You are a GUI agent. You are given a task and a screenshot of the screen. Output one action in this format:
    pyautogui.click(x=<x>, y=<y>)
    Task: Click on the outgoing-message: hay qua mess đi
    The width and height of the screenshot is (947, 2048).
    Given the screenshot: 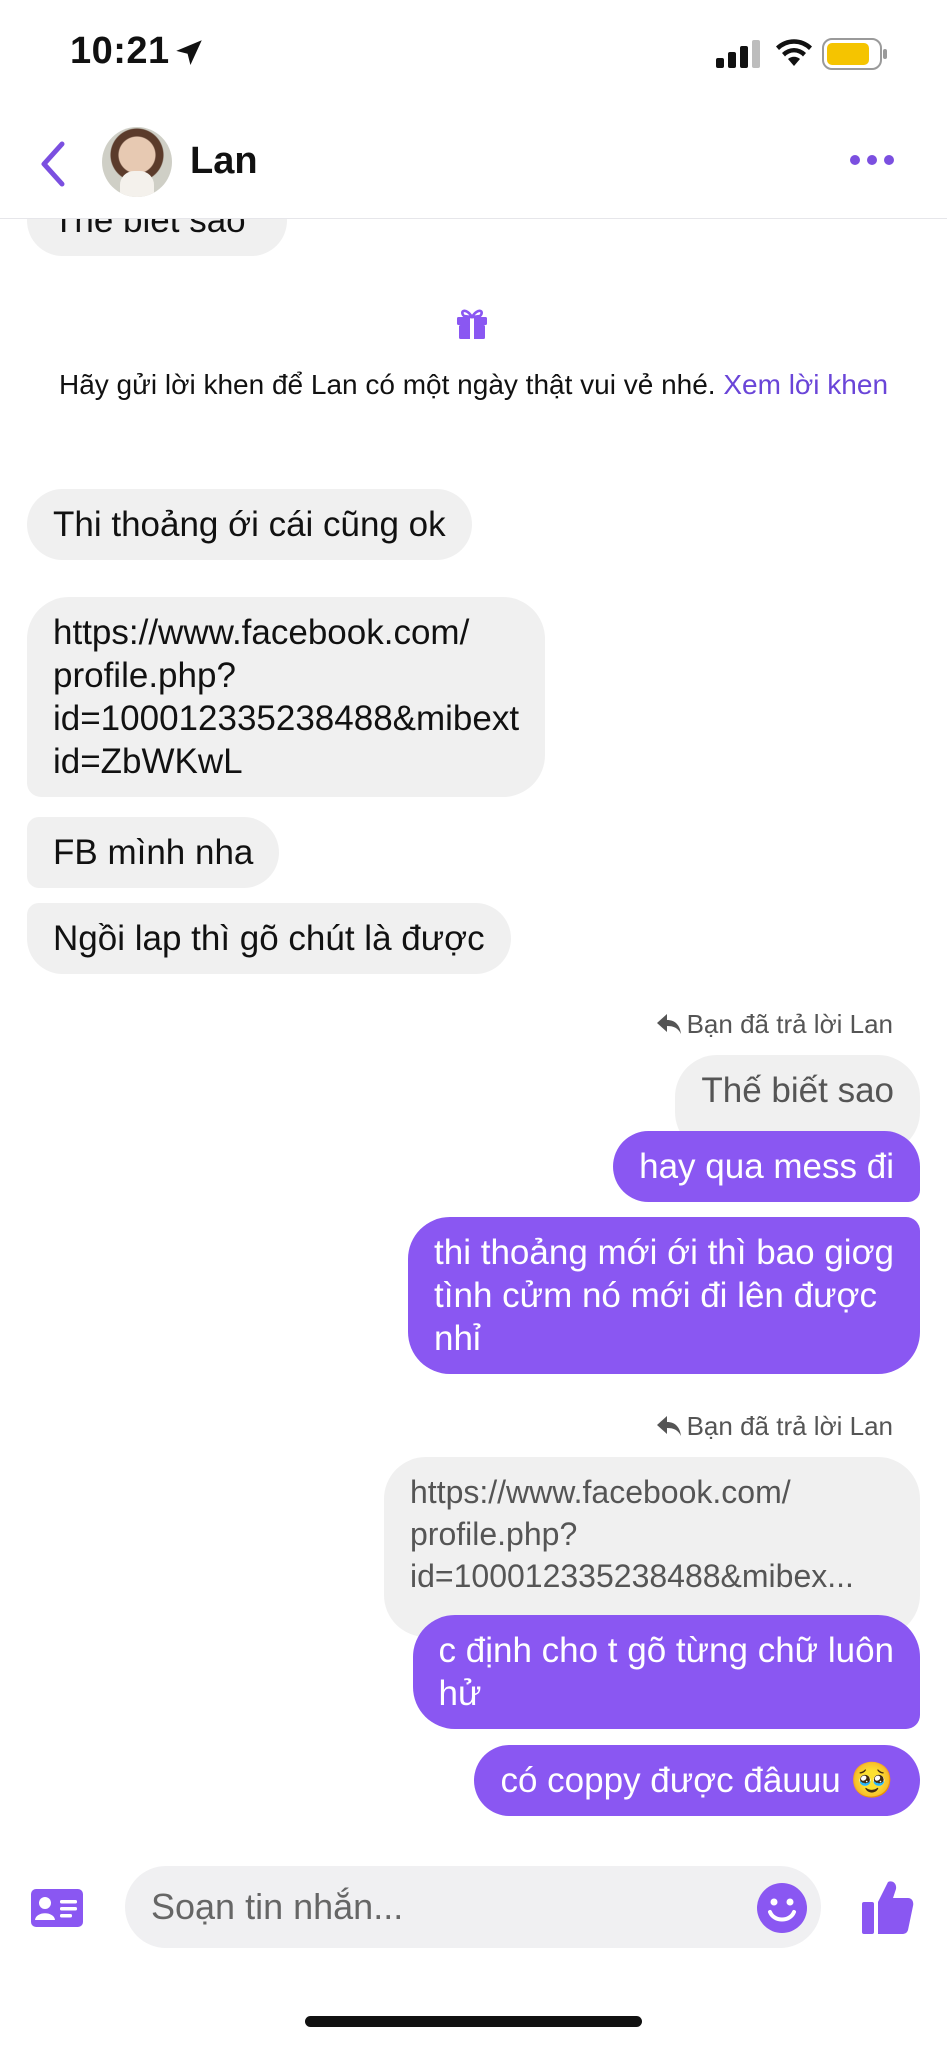 What is the action you would take?
    pyautogui.click(x=766, y=1166)
    